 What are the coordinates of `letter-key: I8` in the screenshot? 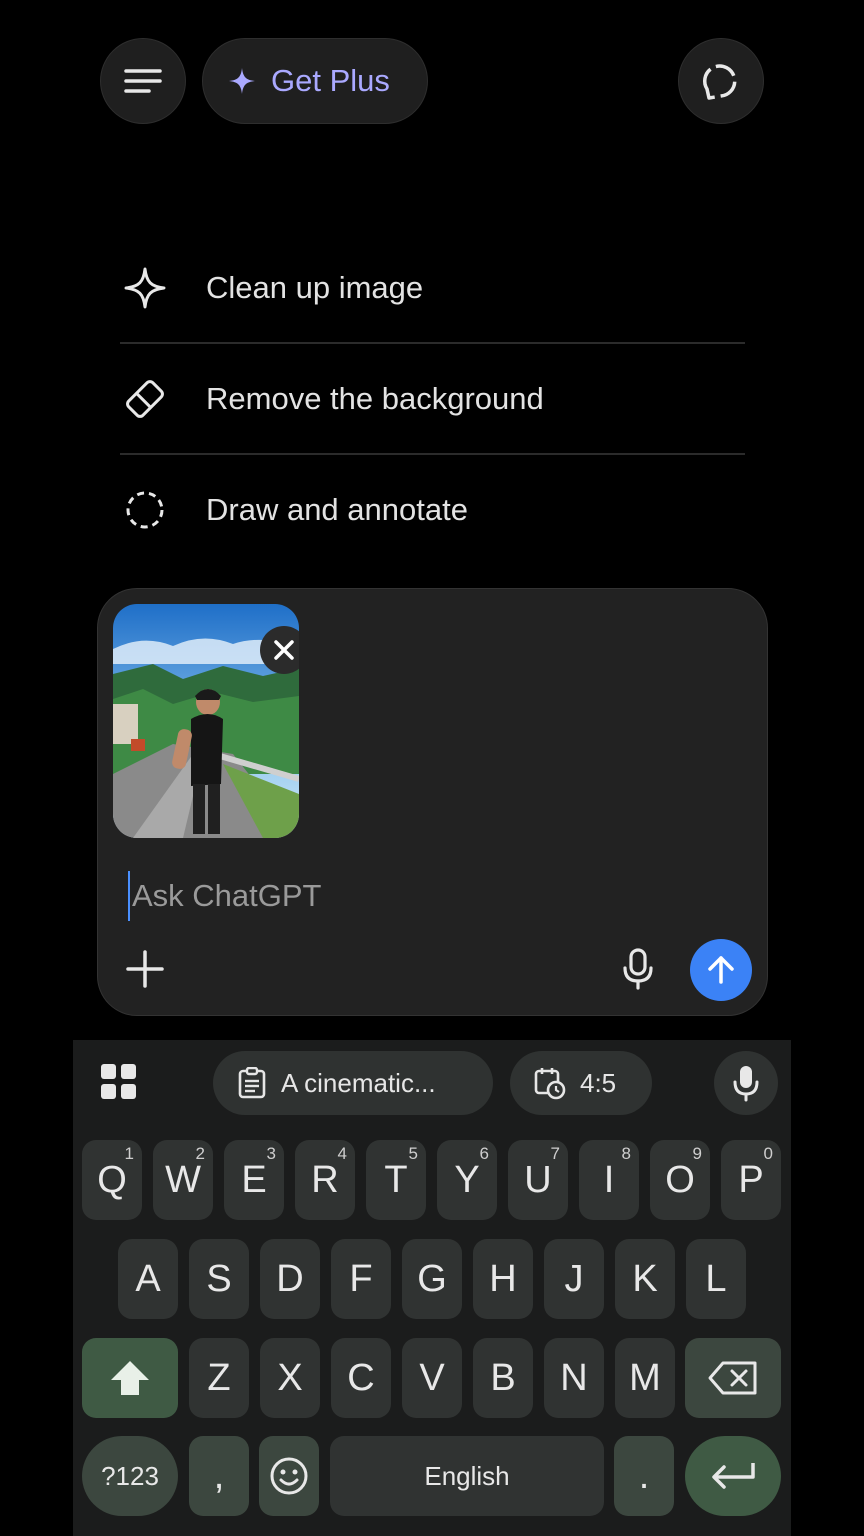 It's located at (609, 1180).